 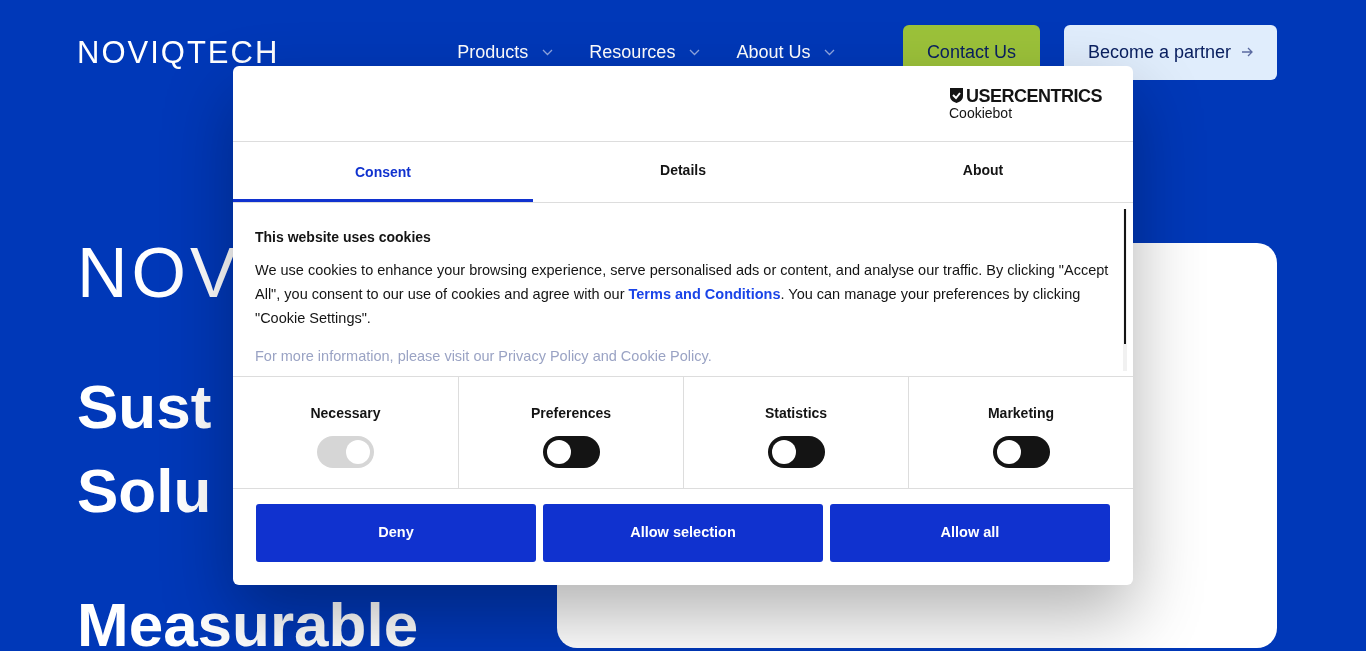 I want to click on toggle-label: Marketing, so click(x=1021, y=413).